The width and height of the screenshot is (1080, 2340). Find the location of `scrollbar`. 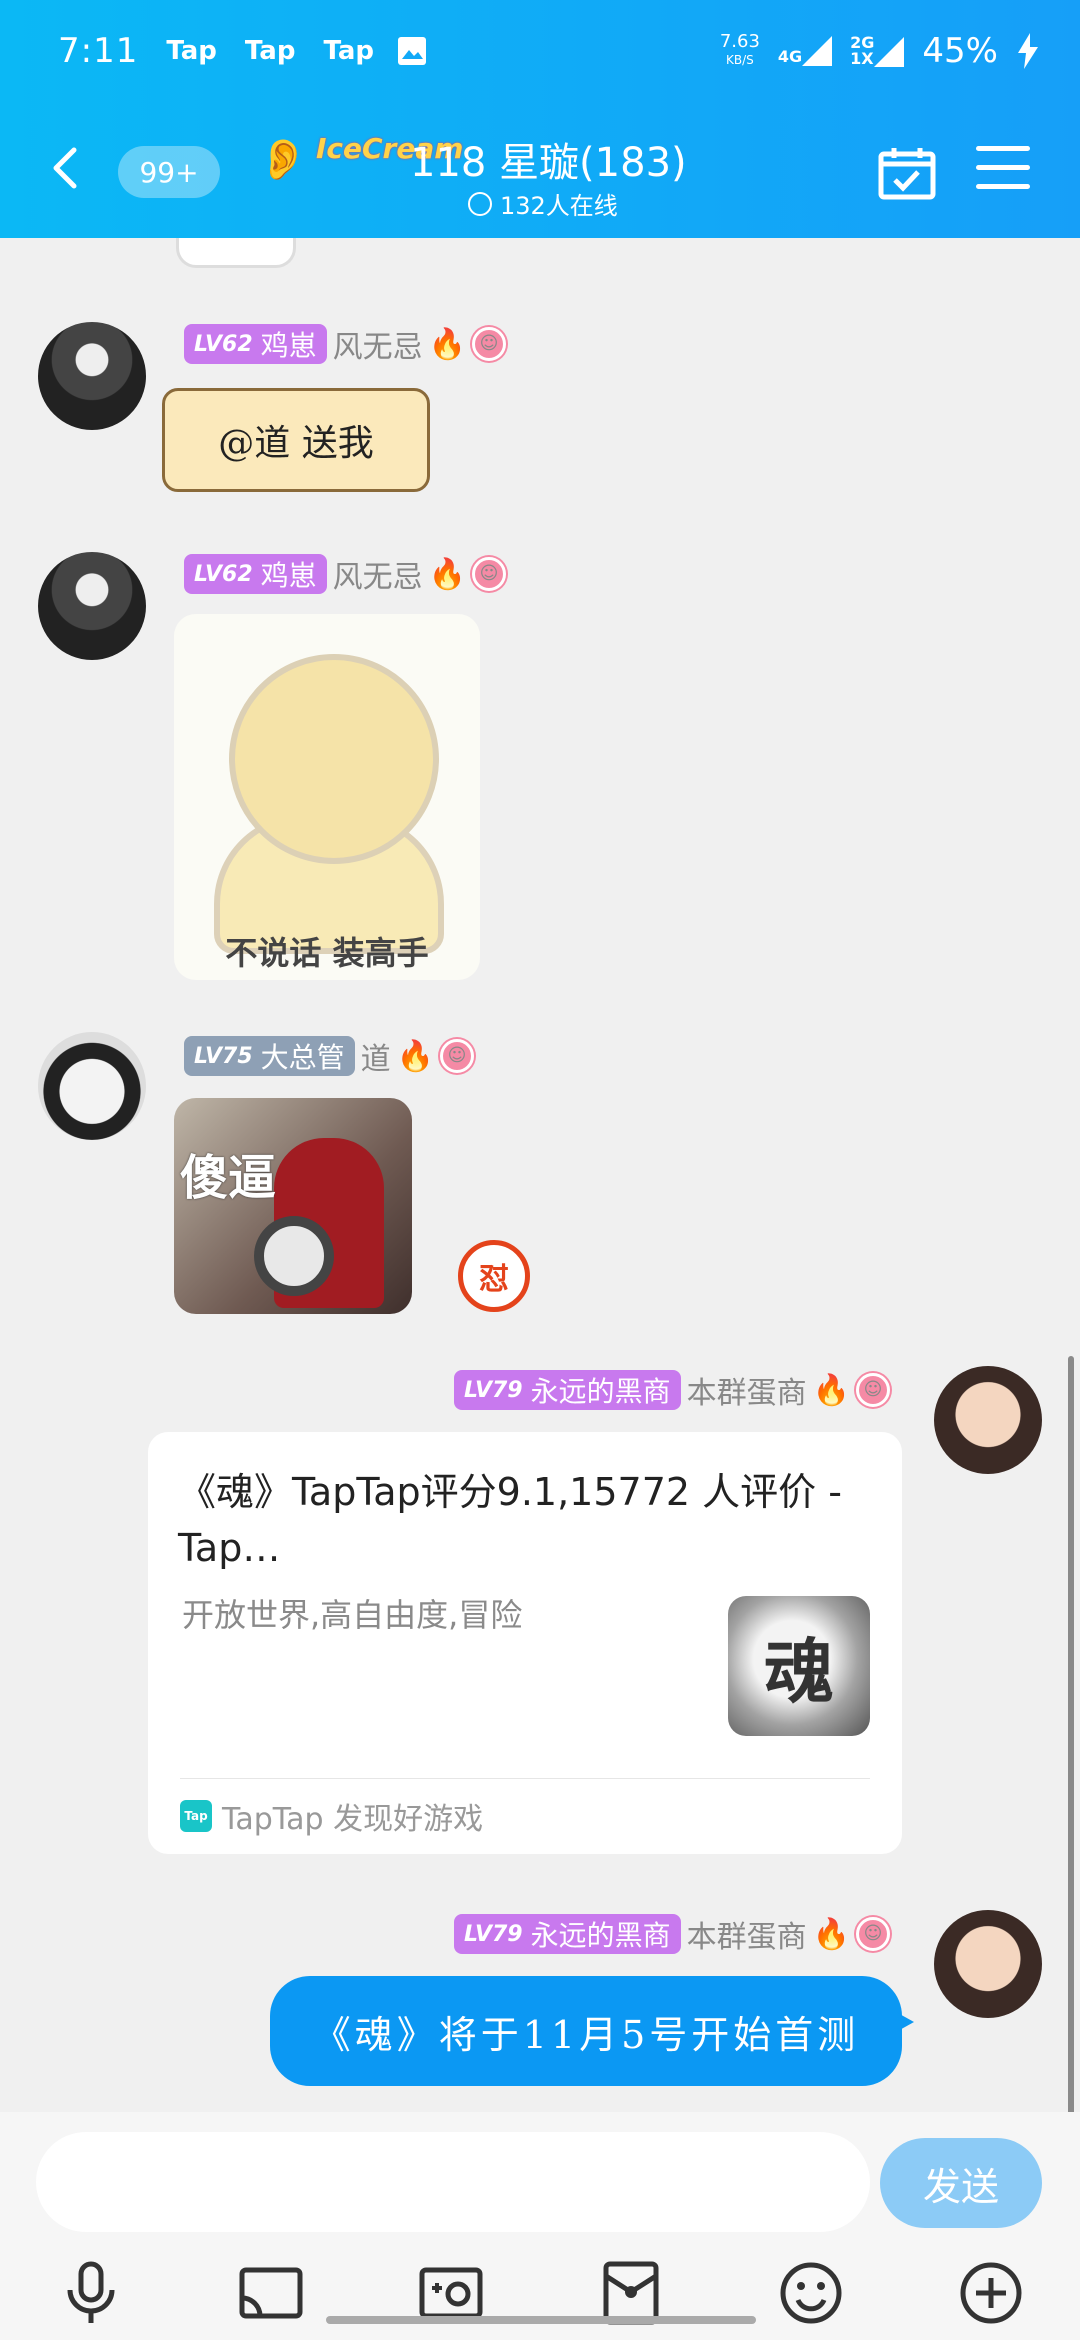

scrollbar is located at coordinates (1071, 1736).